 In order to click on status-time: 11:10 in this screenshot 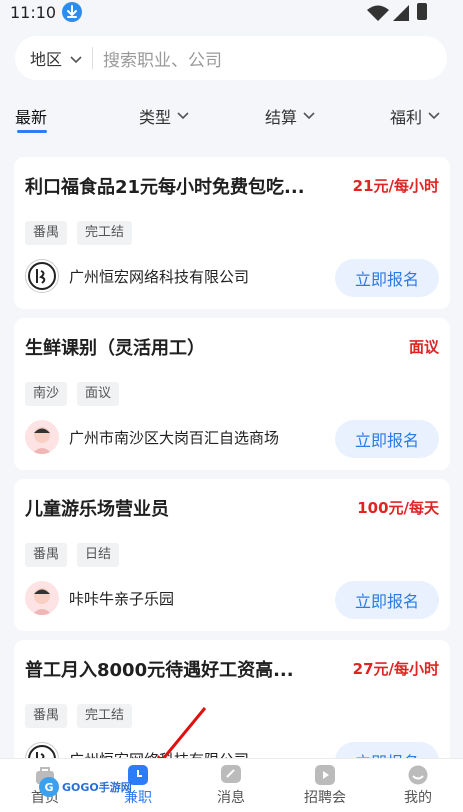, I will do `click(33, 12)`.